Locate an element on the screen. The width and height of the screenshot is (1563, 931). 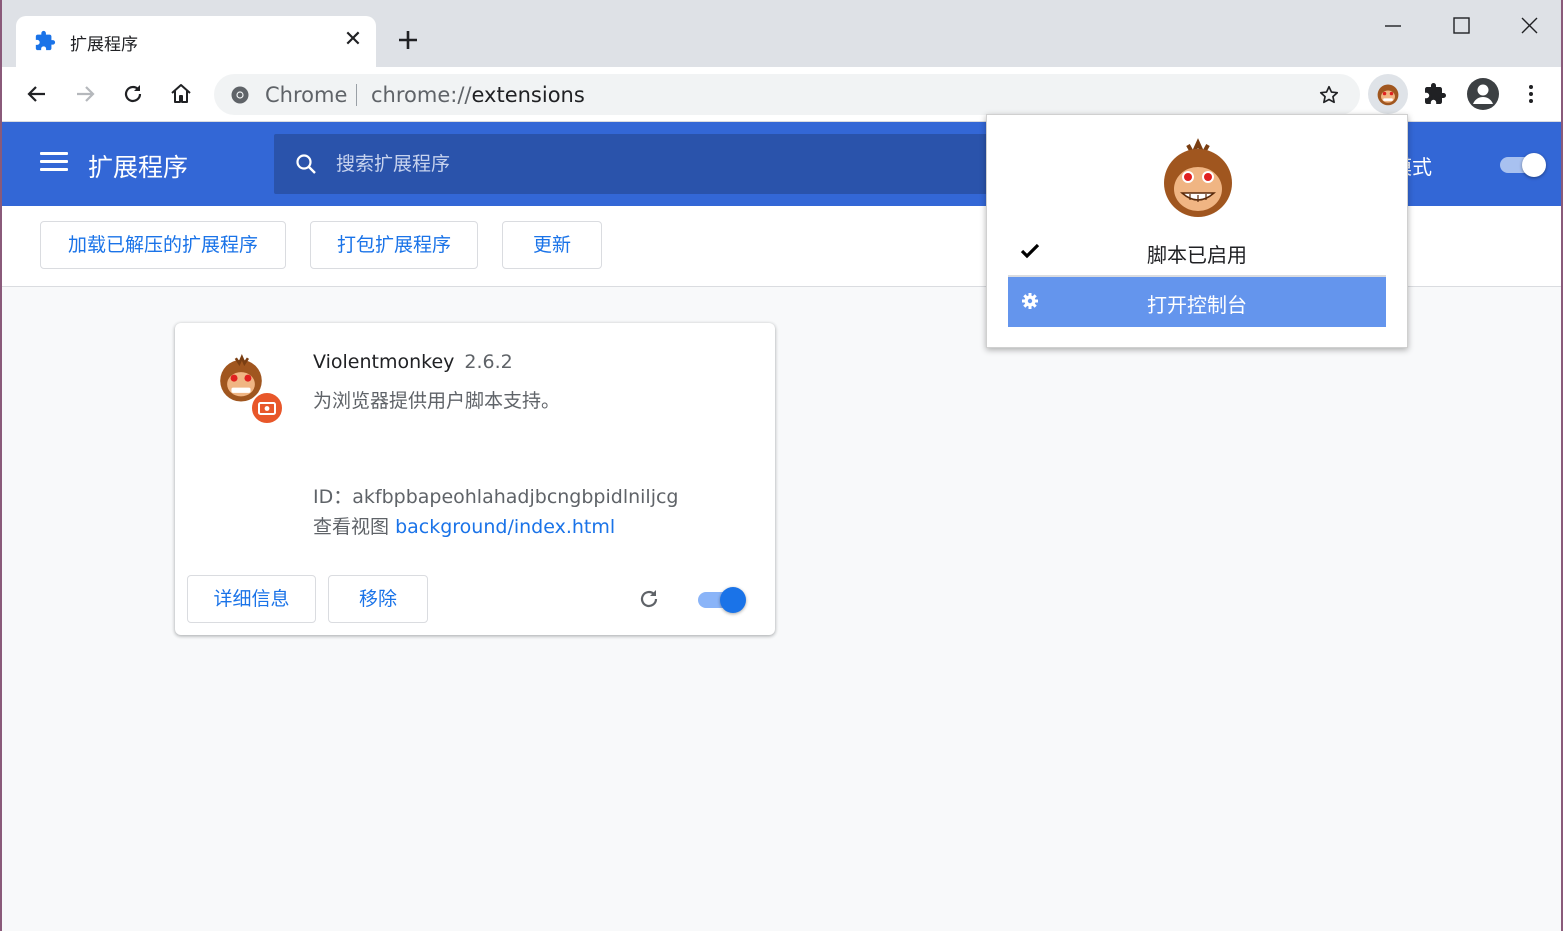
video-badge-icon is located at coordinates (267, 408).